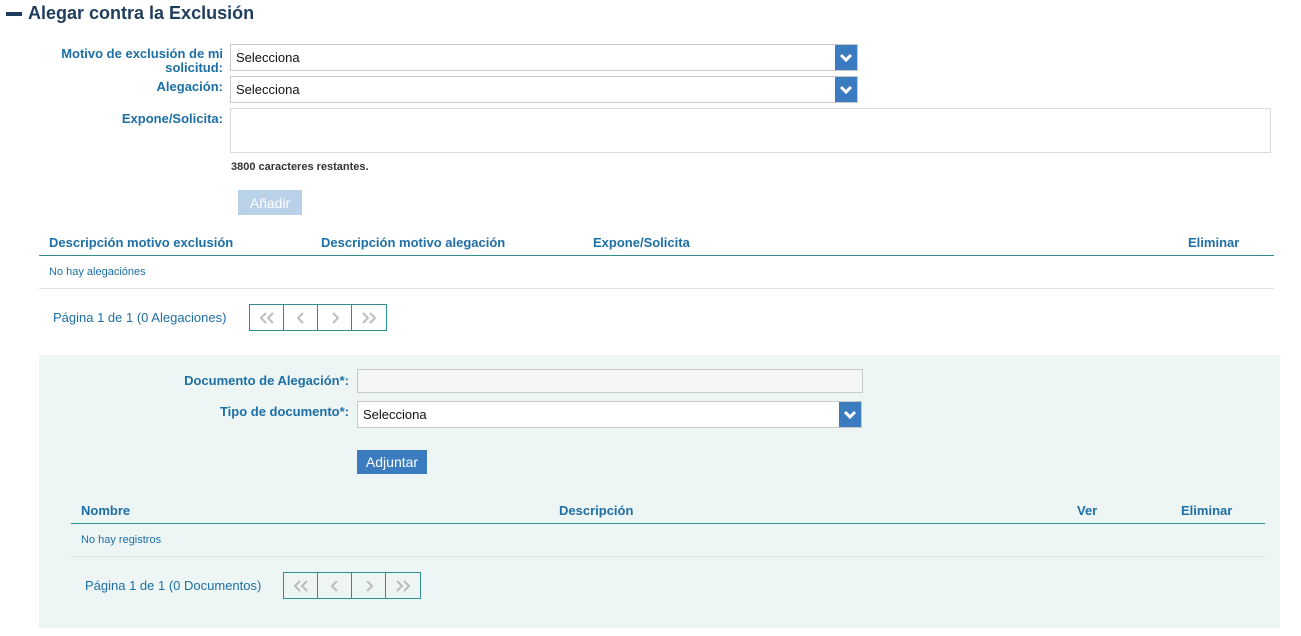  Describe the element at coordinates (121, 540) in the screenshot. I see `empty-documents: No hay registros` at that location.